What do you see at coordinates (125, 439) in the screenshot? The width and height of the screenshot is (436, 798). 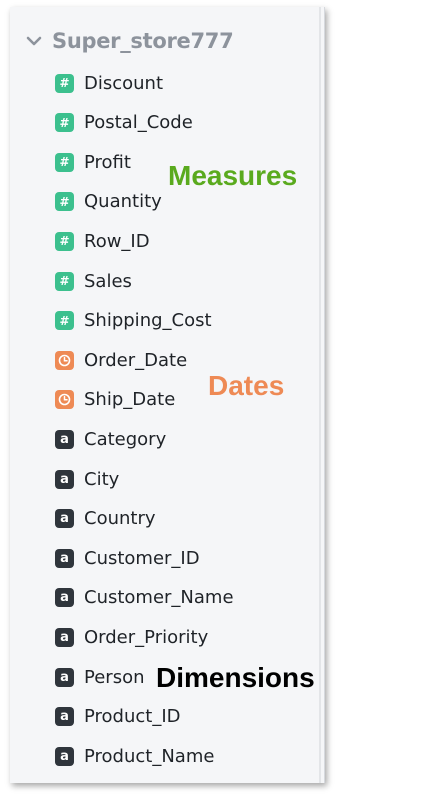 I see `field-label: Category` at bounding box center [125, 439].